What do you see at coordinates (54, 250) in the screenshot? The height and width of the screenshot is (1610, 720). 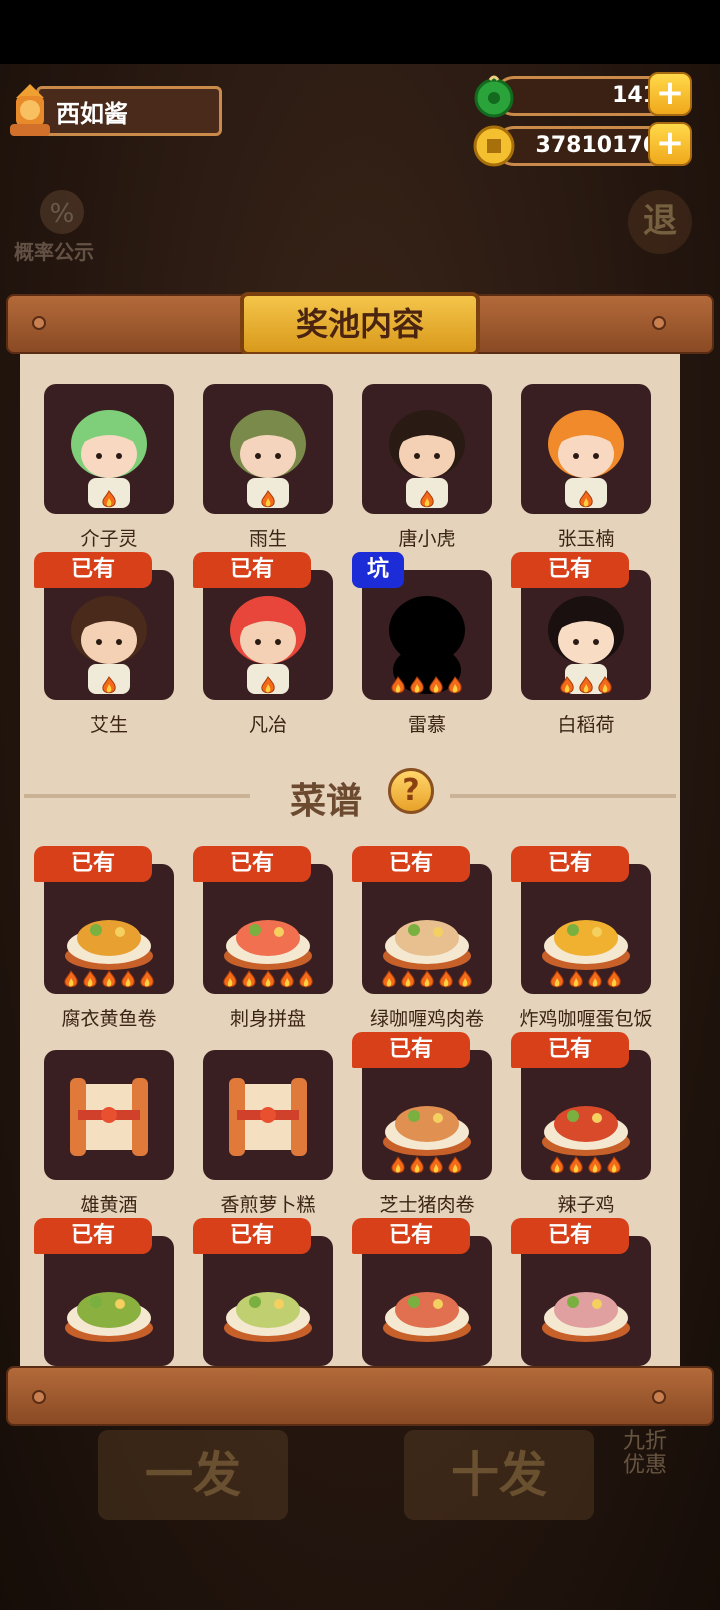 I see `probability-label: 概率公示` at bounding box center [54, 250].